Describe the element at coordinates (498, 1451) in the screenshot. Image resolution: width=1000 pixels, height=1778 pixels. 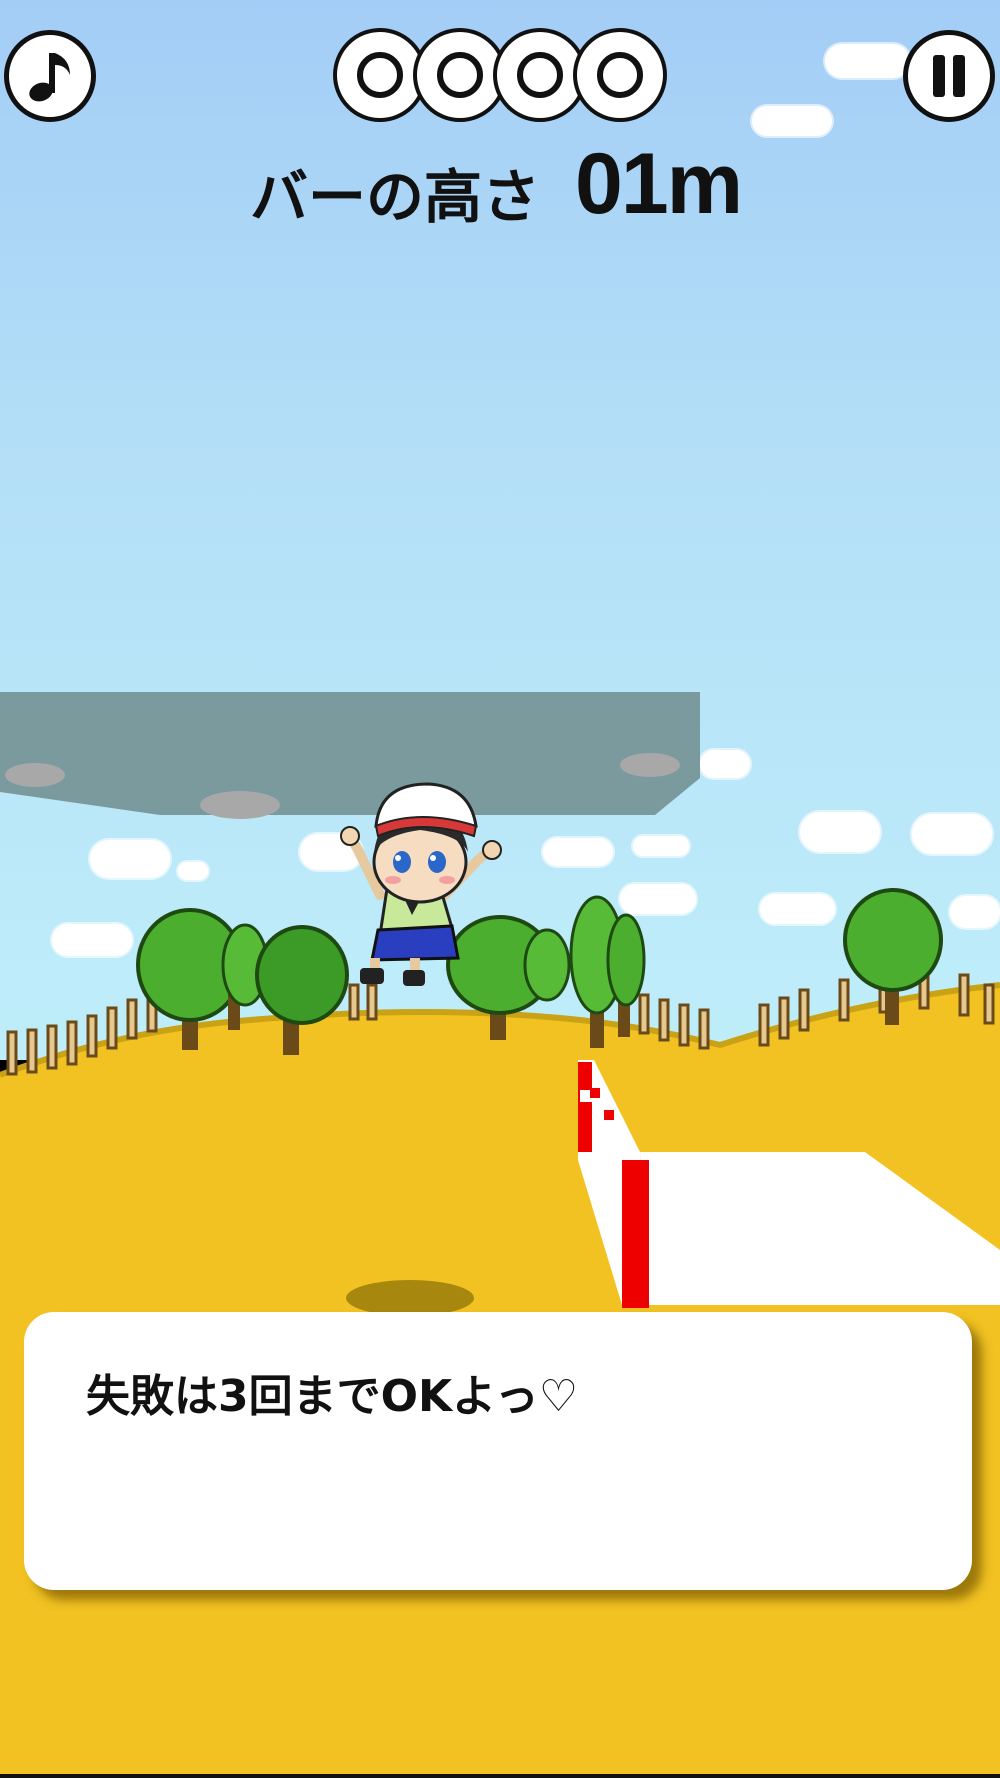
I see `message-box: 失敗は3回までOKよっ♡` at that location.